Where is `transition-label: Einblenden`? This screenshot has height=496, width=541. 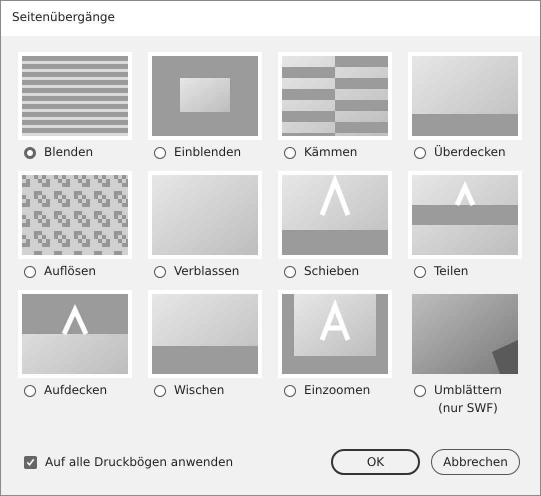
transition-label: Einblenden is located at coordinates (208, 152).